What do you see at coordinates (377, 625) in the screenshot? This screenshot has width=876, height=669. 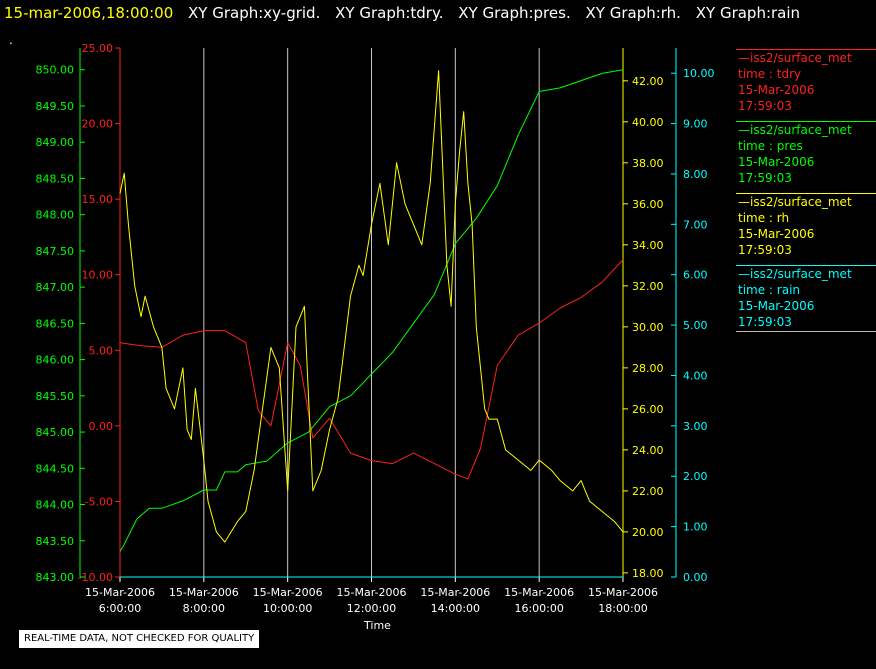 I see `x-axis-label: Time` at bounding box center [377, 625].